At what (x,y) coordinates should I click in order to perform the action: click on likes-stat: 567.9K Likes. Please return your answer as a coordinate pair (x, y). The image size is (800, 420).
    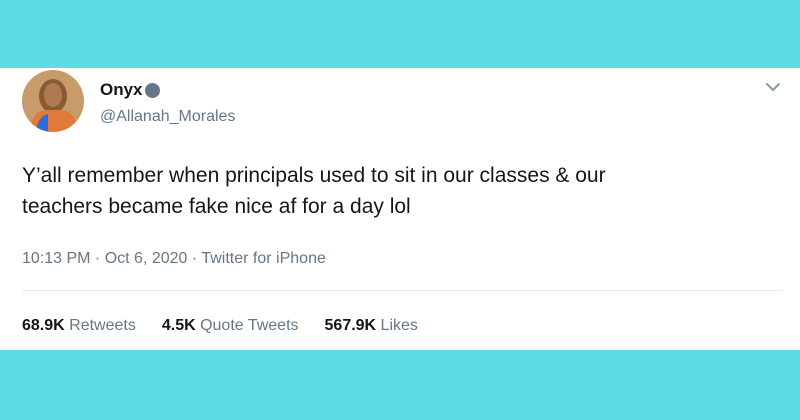
    Looking at the image, I should click on (371, 326).